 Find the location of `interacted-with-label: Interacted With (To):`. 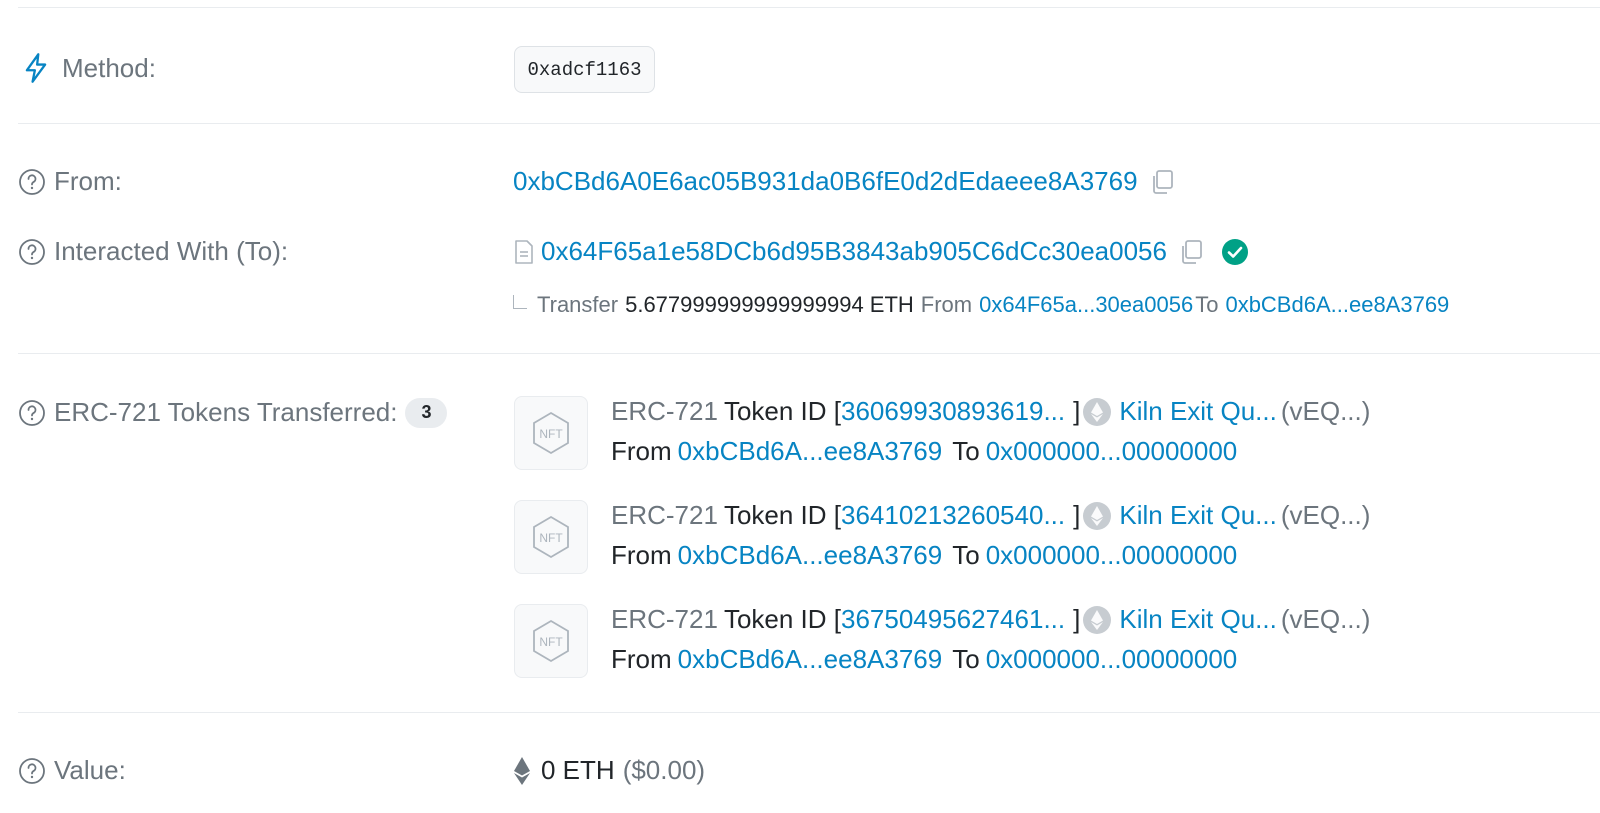

interacted-with-label: Interacted With (To): is located at coordinates (153, 251).